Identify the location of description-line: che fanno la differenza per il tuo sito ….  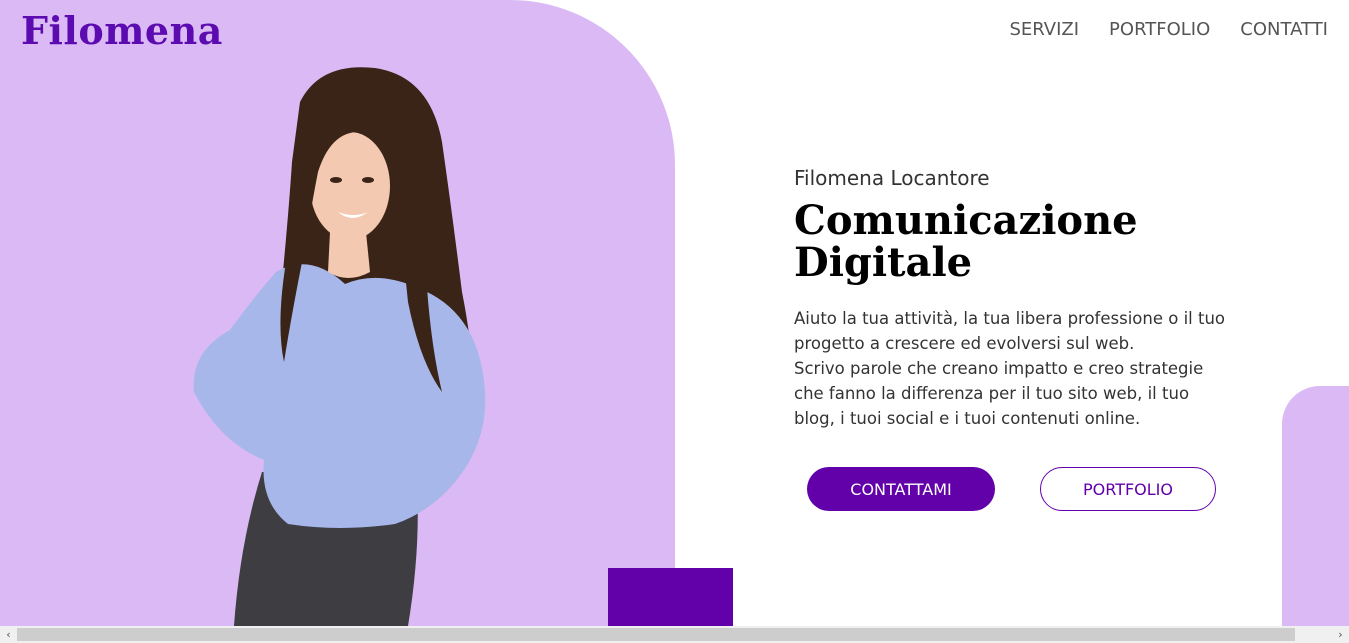
(992, 393).